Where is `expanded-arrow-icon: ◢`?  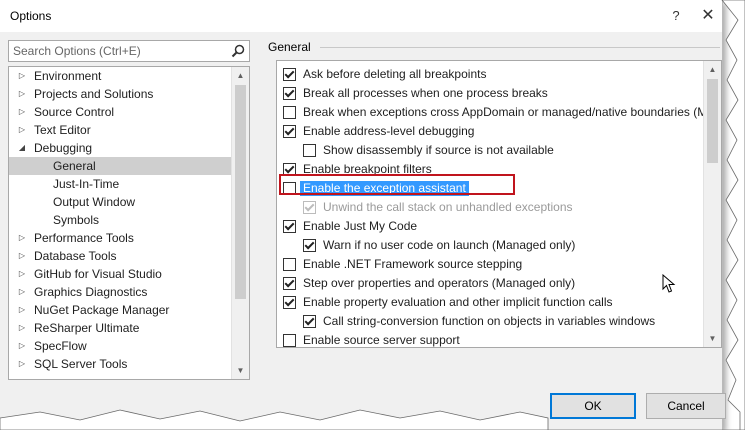 expanded-arrow-icon: ◢ is located at coordinates (22, 148).